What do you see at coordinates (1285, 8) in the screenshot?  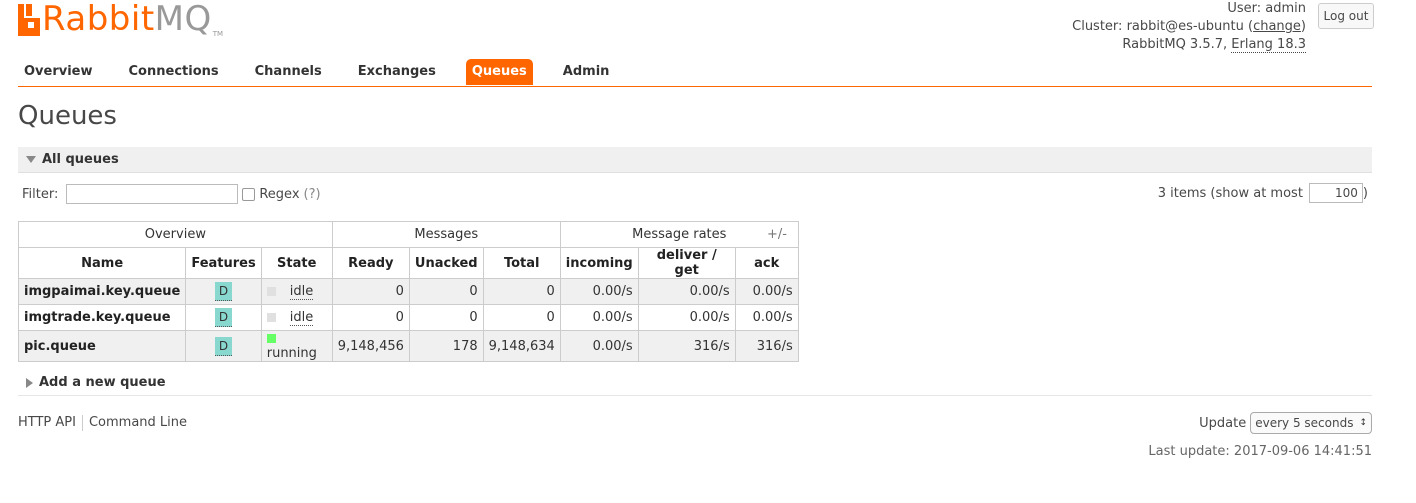 I see `user-value: admin` at bounding box center [1285, 8].